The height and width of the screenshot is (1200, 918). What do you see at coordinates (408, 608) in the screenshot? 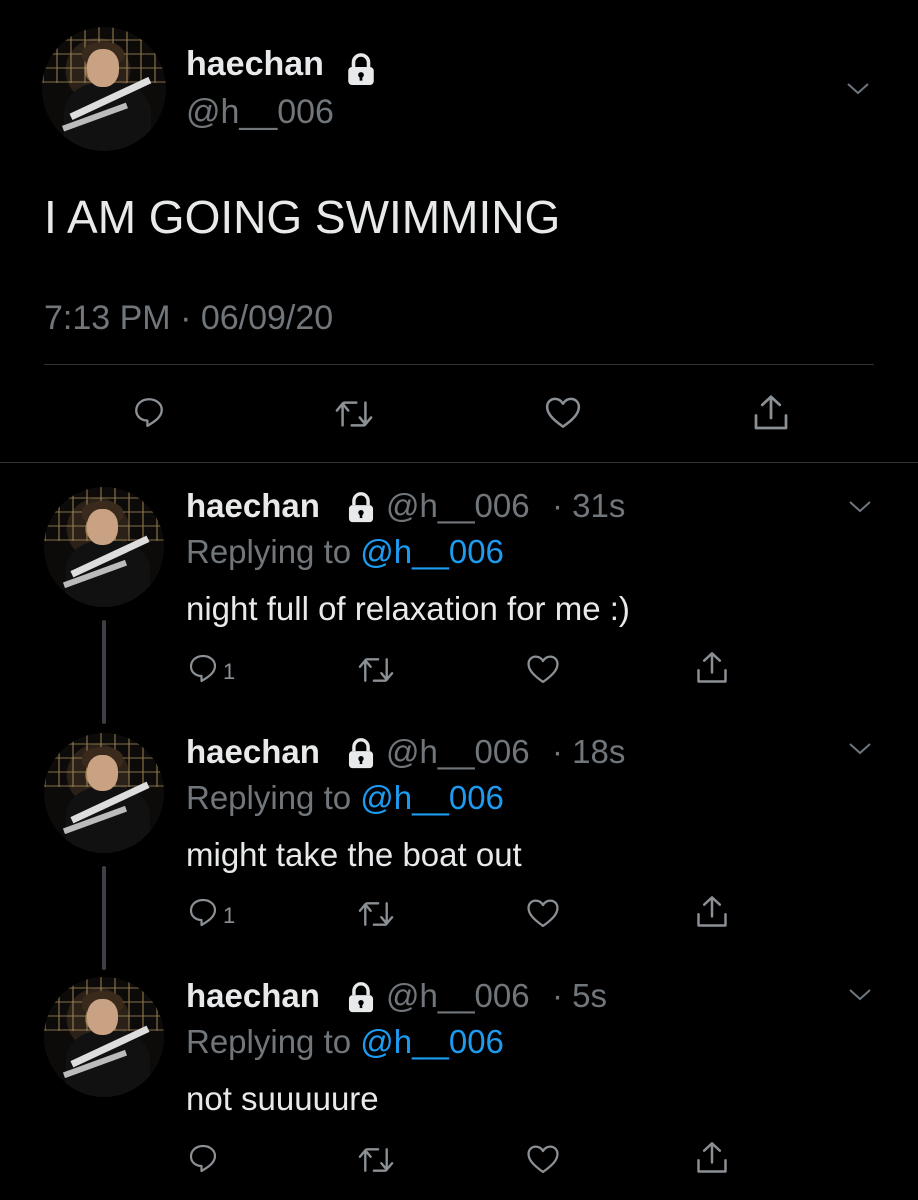
I see `tweet-text: night full of relaxation for me :)` at bounding box center [408, 608].